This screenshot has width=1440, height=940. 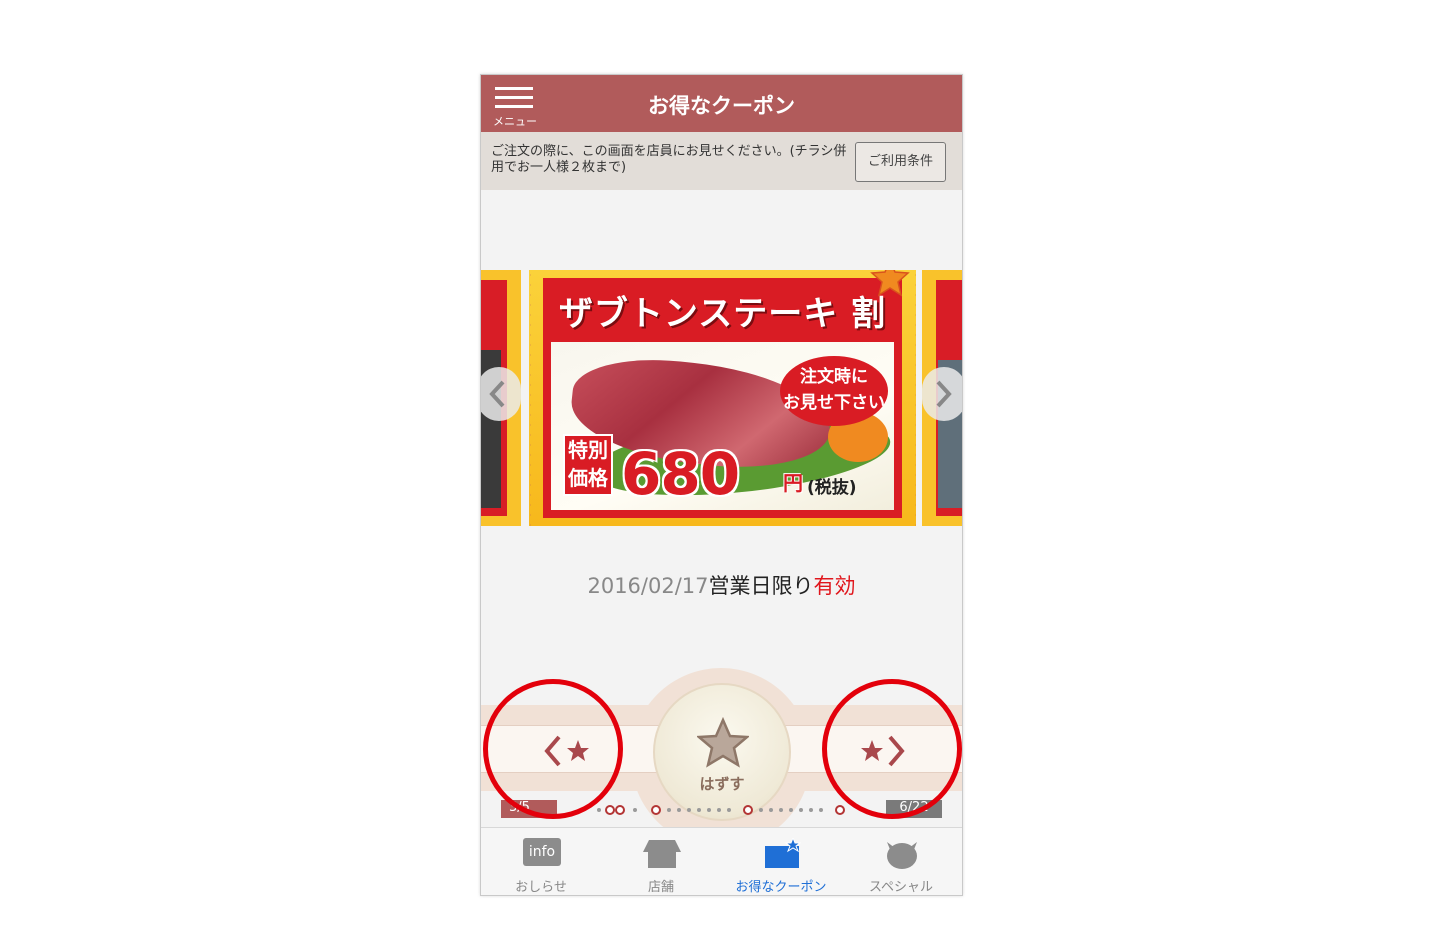 What do you see at coordinates (793, 483) in the screenshot?
I see `price-unit: 円` at bounding box center [793, 483].